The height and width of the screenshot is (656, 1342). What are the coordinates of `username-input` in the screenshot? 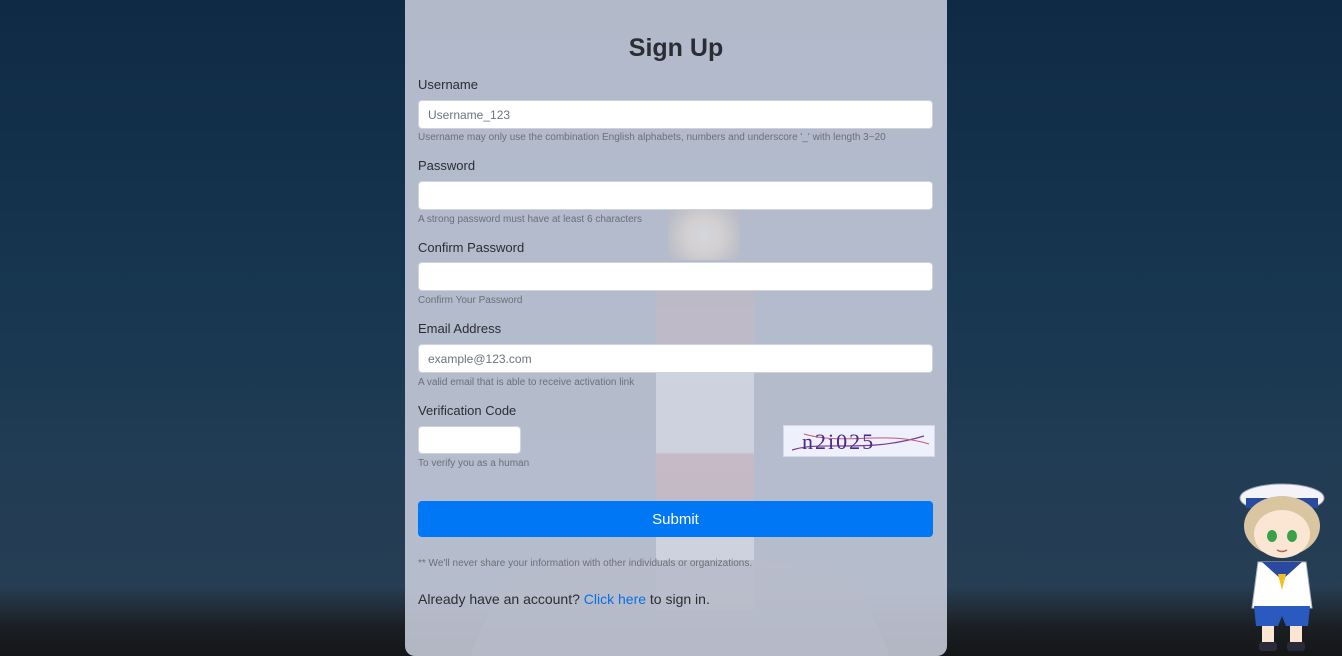 It's located at (675, 114).